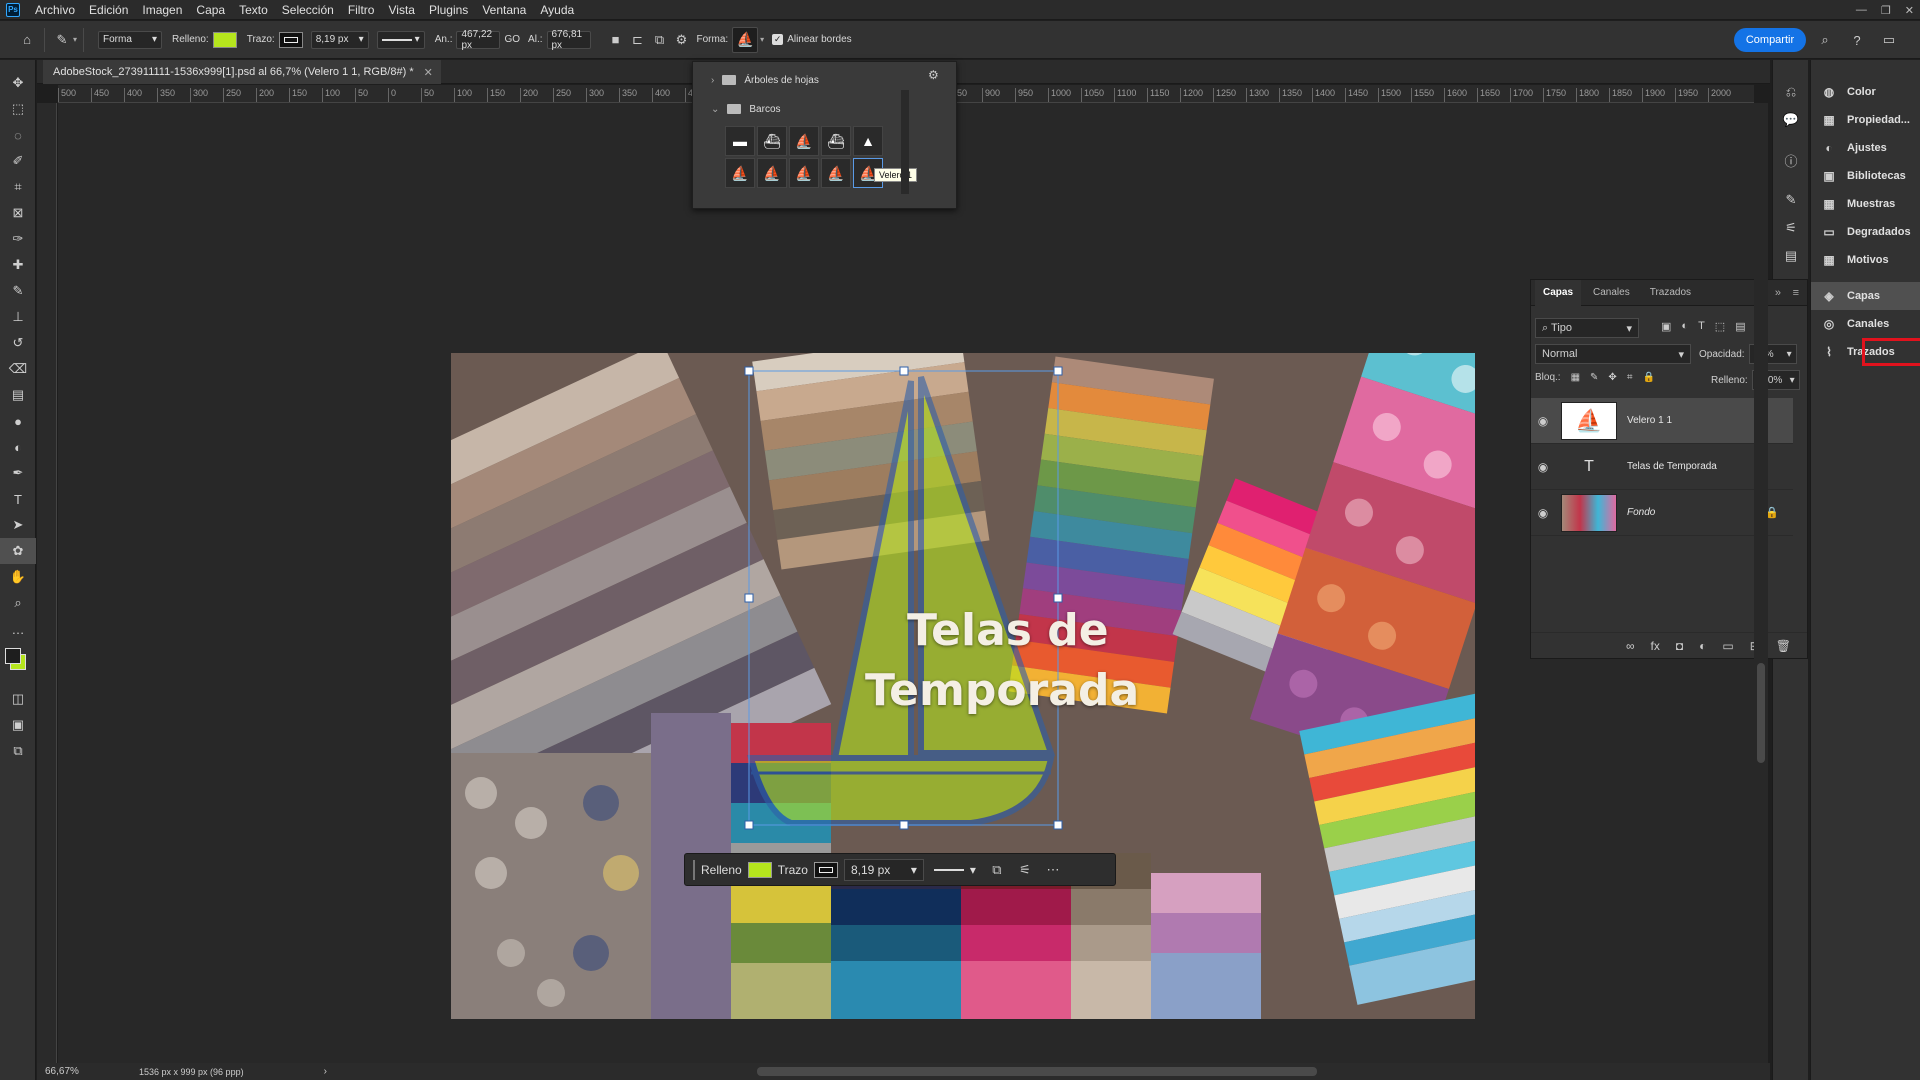 Image resolution: width=1920 pixels, height=1080 pixels. What do you see at coordinates (557, 10) in the screenshot?
I see `menu-ayuda: Ayuda` at bounding box center [557, 10].